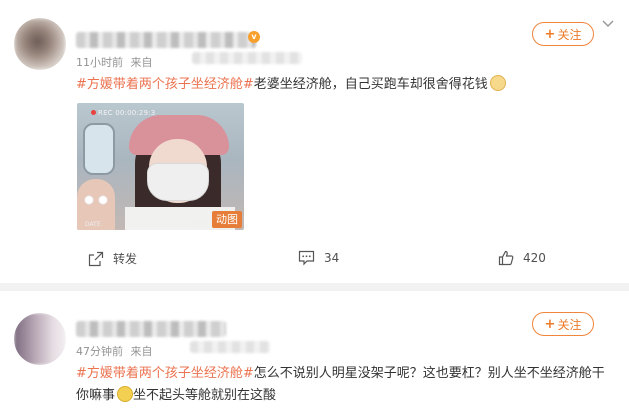 This screenshot has height=416, width=629. I want to click on post-actions: 转发 34 420, so click(314, 260).